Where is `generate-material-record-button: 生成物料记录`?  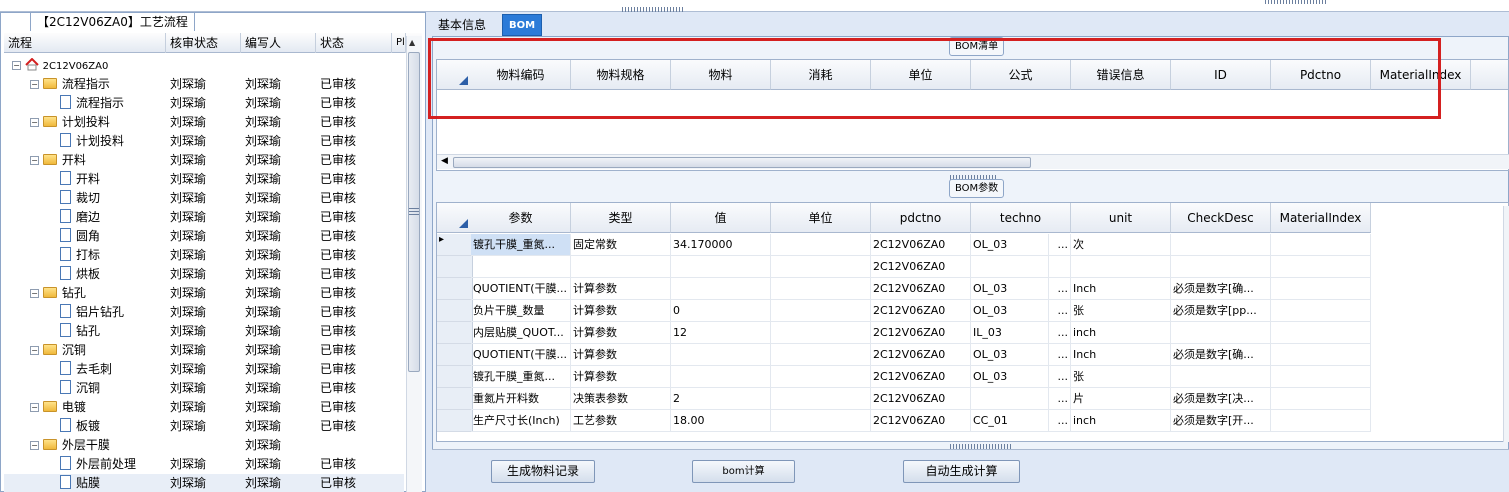 generate-material-record-button: 生成物料记录 is located at coordinates (543, 471).